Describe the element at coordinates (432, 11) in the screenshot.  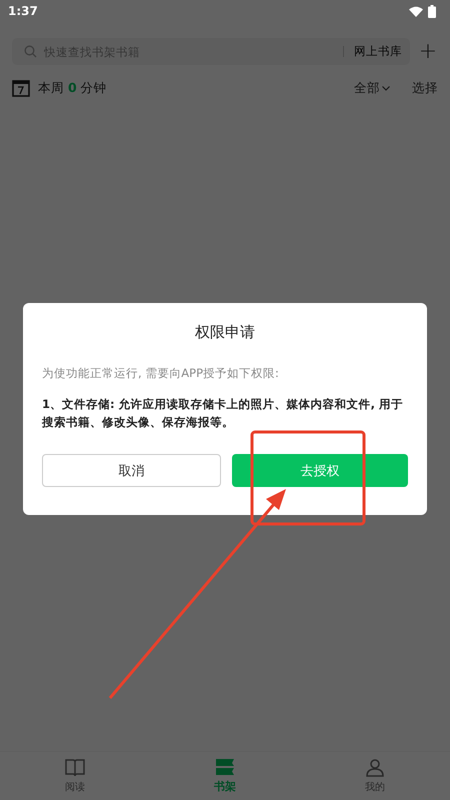
I see `battery-icon` at that location.